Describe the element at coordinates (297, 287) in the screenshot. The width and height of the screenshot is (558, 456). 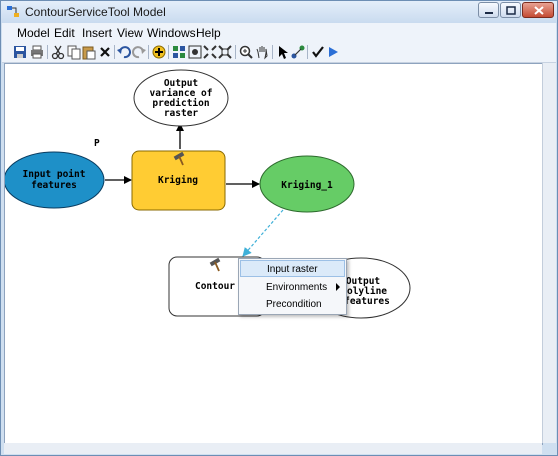
I see `menu-item-environments-label: Environments` at that location.